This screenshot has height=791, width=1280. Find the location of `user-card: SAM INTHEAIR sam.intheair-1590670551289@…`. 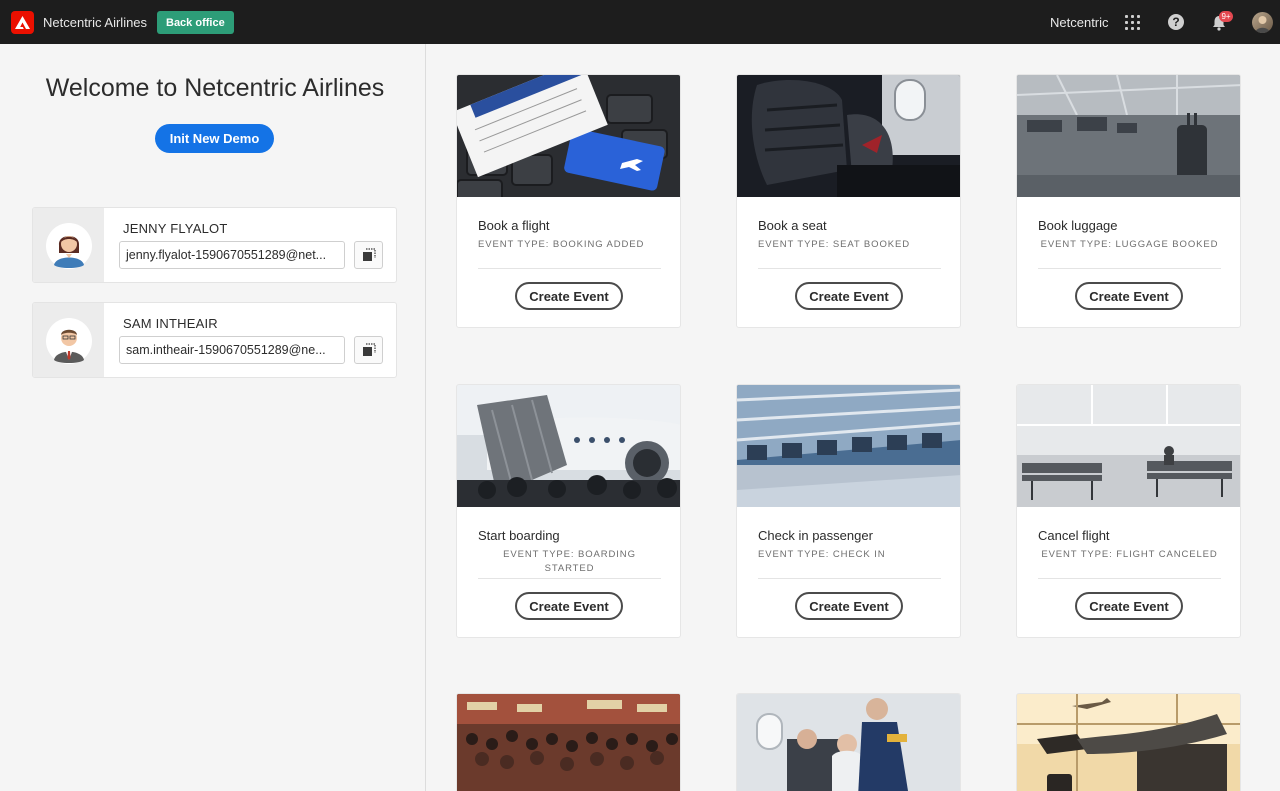

user-card: SAM INTHEAIR sam.intheair-1590670551289@… is located at coordinates (214, 340).